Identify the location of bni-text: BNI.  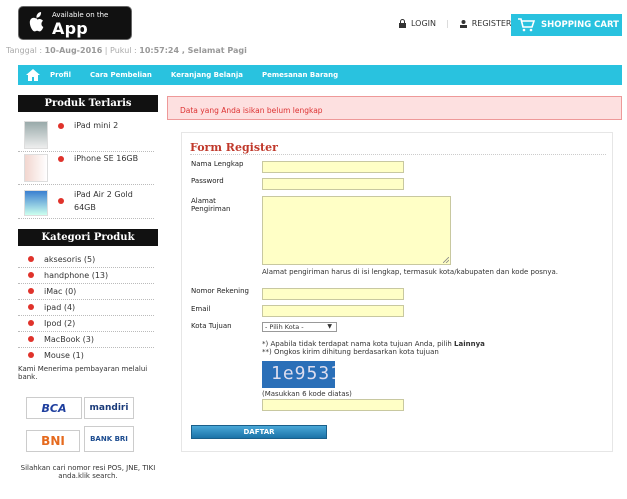
(53, 441).